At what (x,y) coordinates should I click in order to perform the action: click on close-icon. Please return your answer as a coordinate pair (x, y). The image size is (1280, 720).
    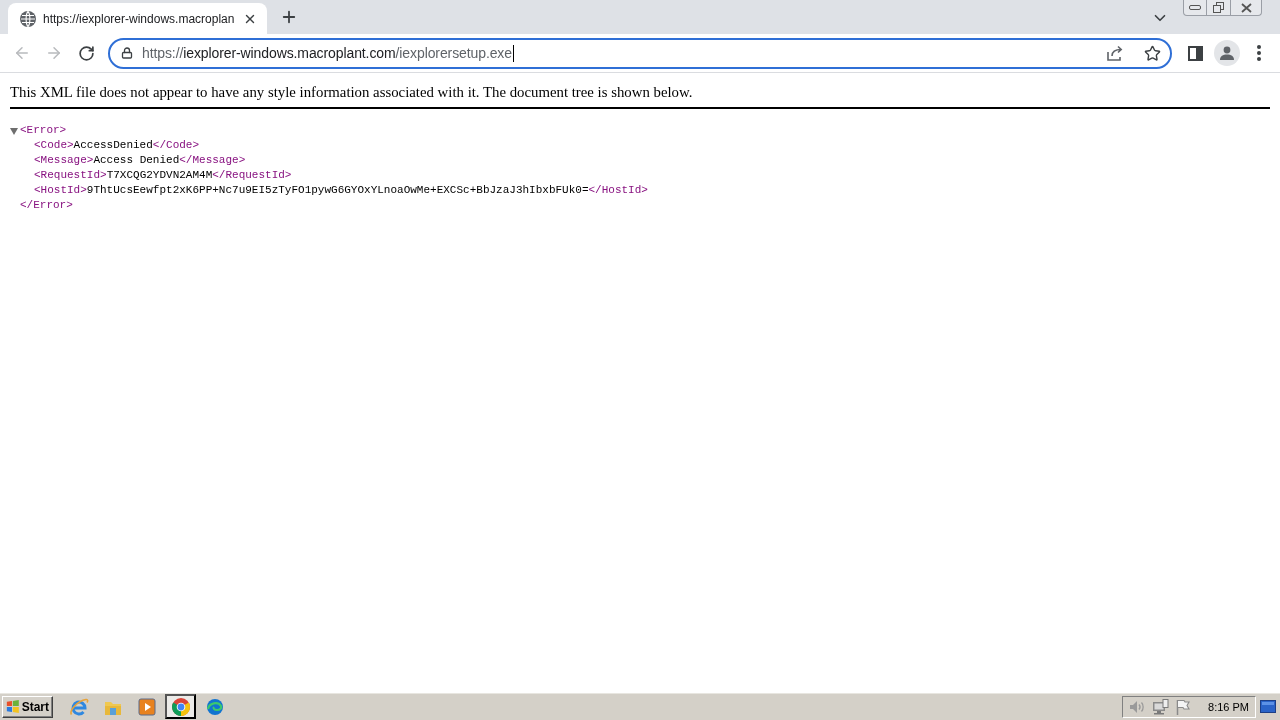
    Looking at the image, I should click on (1246, 7).